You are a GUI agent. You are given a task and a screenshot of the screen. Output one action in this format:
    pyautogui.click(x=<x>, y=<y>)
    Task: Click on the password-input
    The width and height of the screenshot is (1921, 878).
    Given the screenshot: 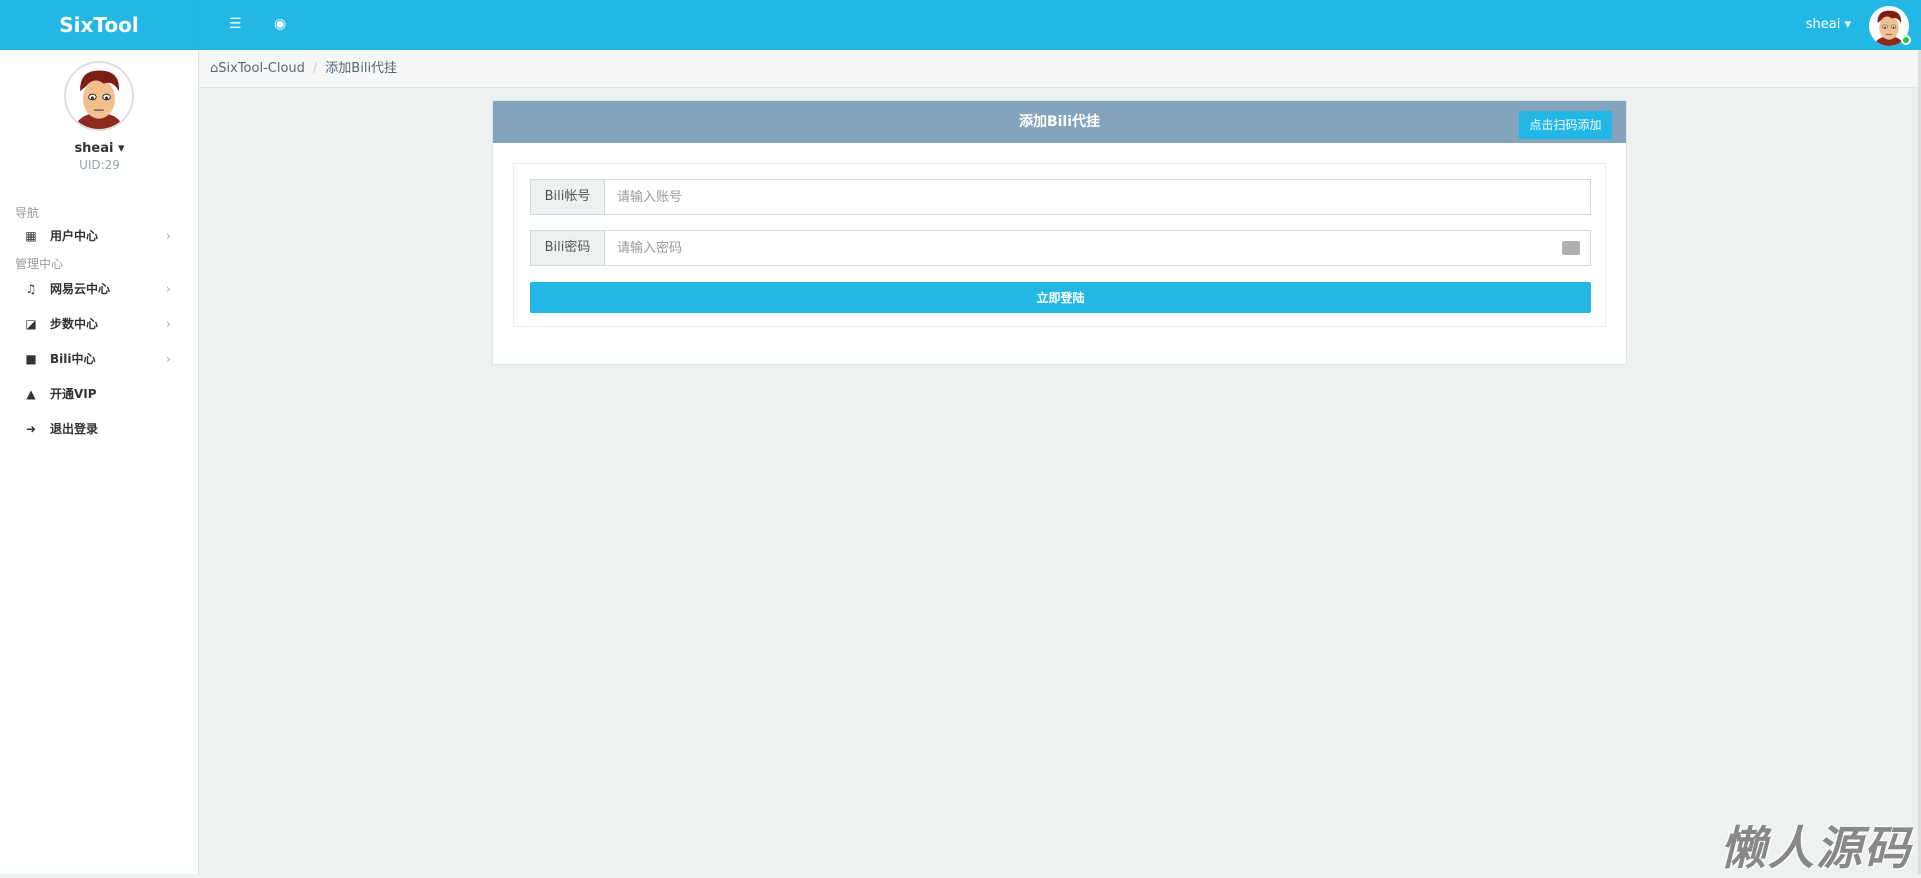 What is the action you would take?
    pyautogui.click(x=1097, y=248)
    